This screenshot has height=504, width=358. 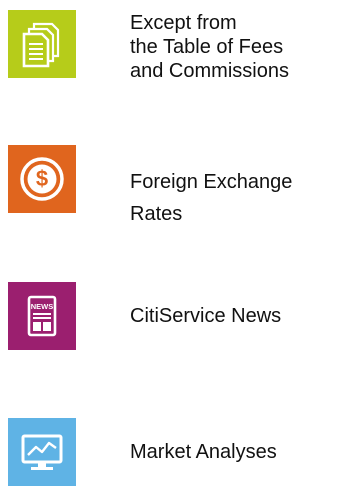 What do you see at coordinates (211, 182) in the screenshot?
I see `fx-label-line-1: Foreign Exchange` at bounding box center [211, 182].